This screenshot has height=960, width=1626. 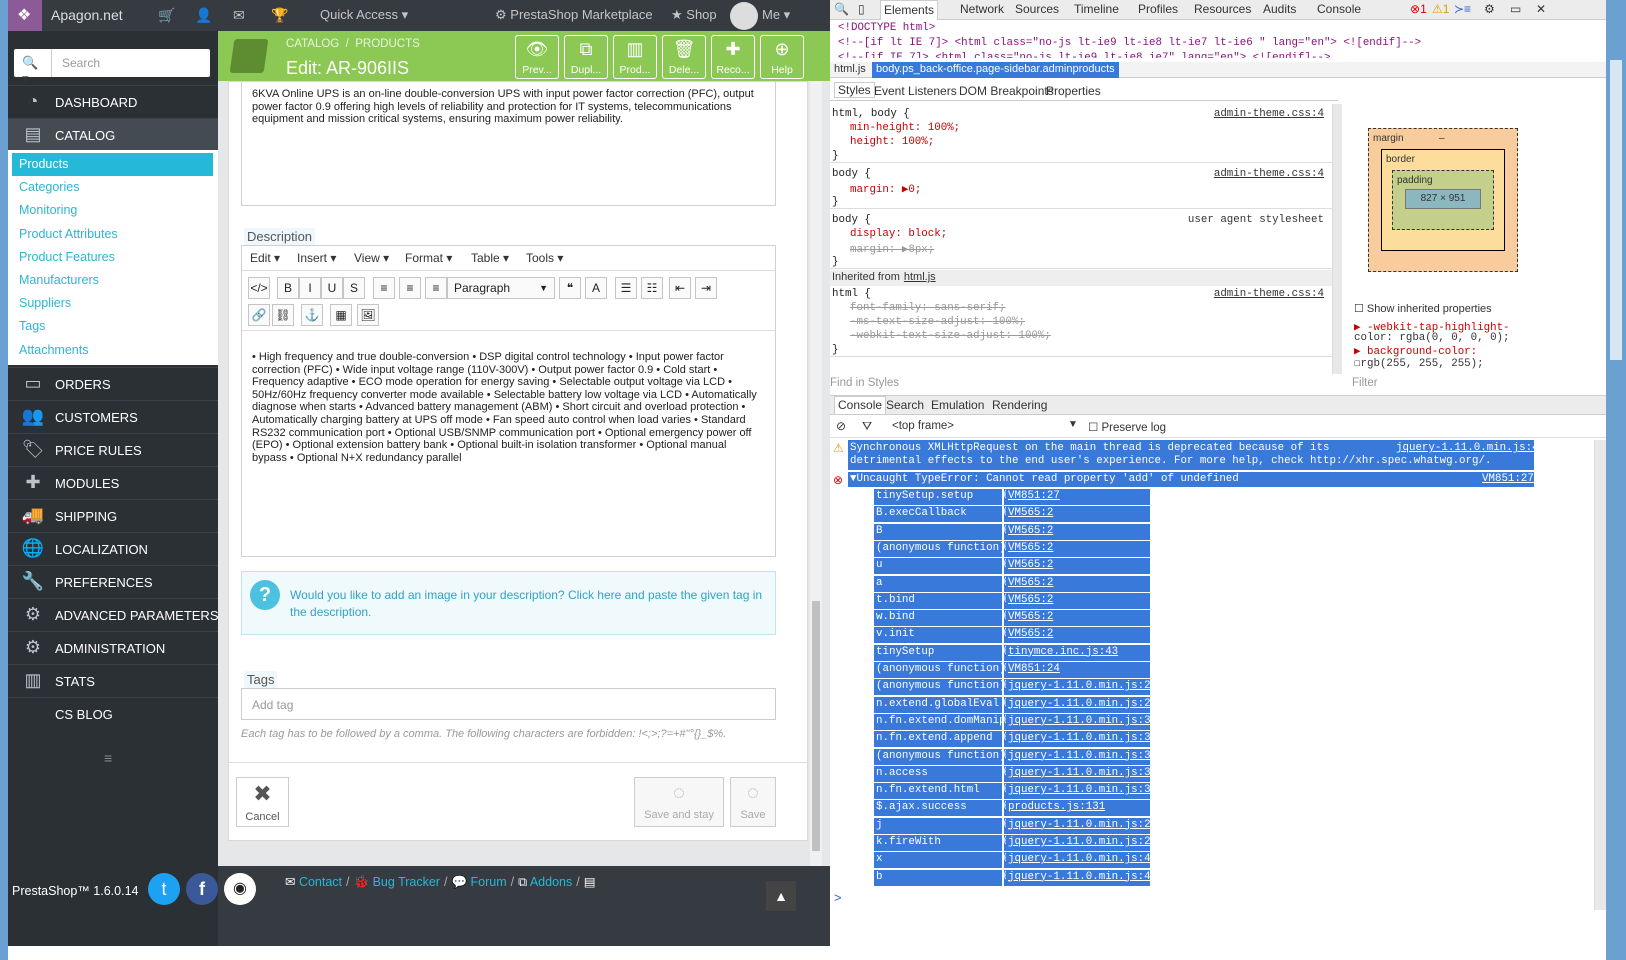 I want to click on help-button: ⊕ Help, so click(x=782, y=57).